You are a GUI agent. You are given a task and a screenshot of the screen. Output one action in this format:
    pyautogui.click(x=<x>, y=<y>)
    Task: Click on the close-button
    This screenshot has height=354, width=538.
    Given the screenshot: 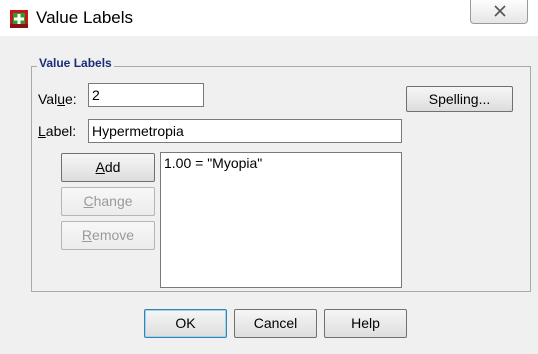 What is the action you would take?
    pyautogui.click(x=499, y=12)
    